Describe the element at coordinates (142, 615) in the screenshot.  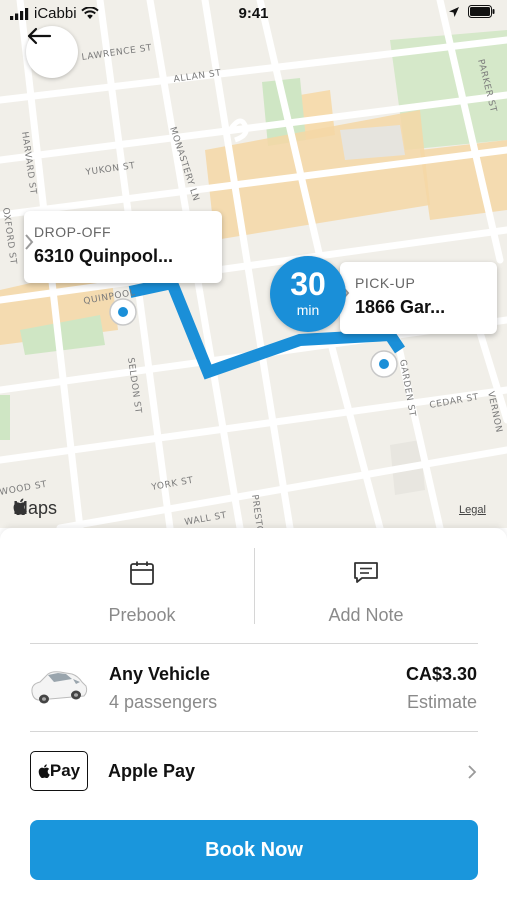
I see `prebook-label: Prebook` at that location.